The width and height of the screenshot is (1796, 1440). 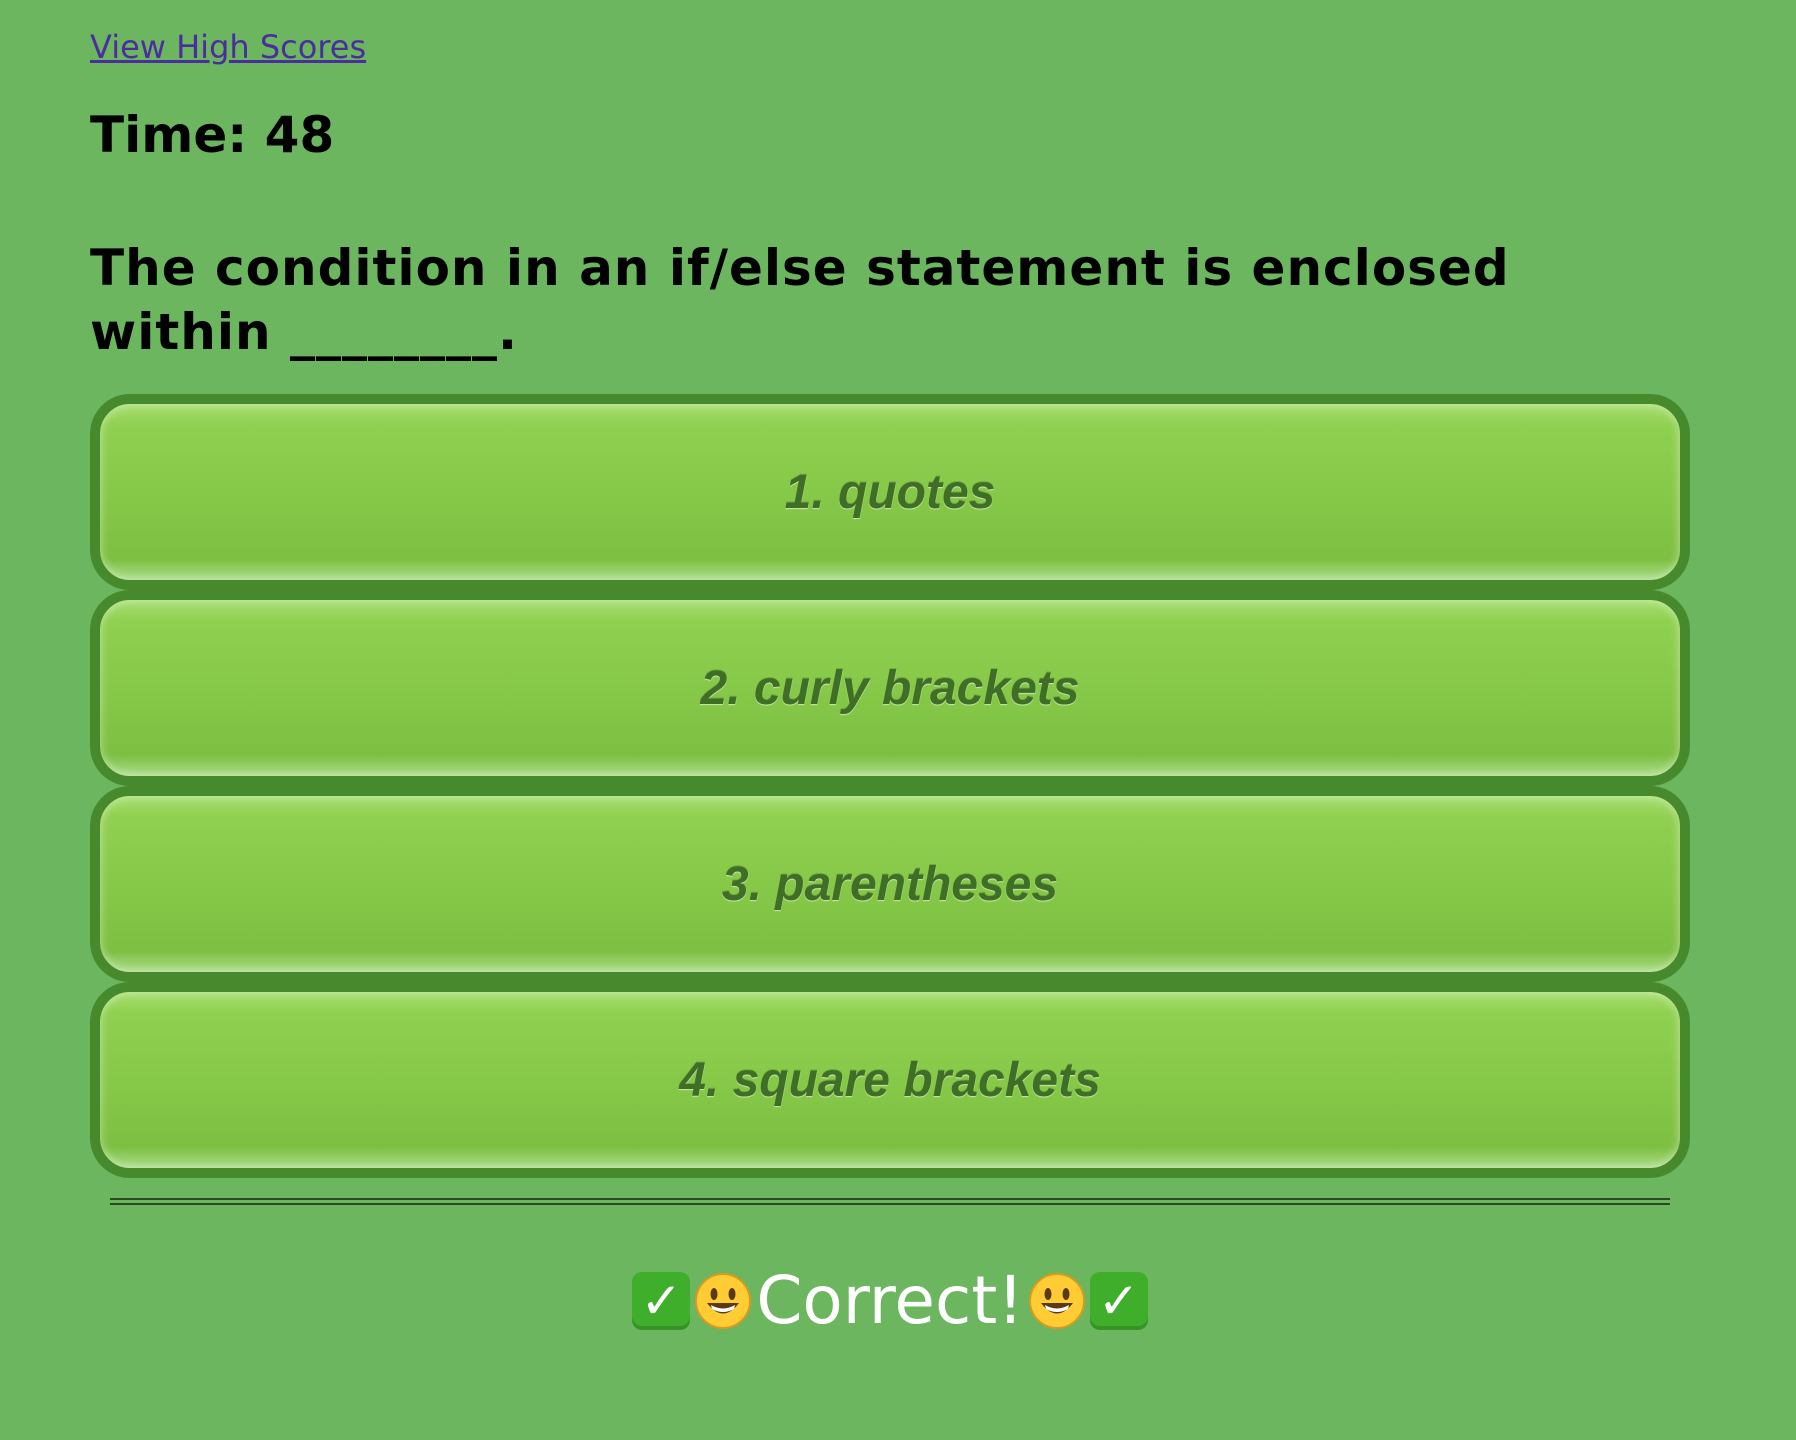 What do you see at coordinates (890, 884) in the screenshot?
I see `answer-button-3: 3. parentheses` at bounding box center [890, 884].